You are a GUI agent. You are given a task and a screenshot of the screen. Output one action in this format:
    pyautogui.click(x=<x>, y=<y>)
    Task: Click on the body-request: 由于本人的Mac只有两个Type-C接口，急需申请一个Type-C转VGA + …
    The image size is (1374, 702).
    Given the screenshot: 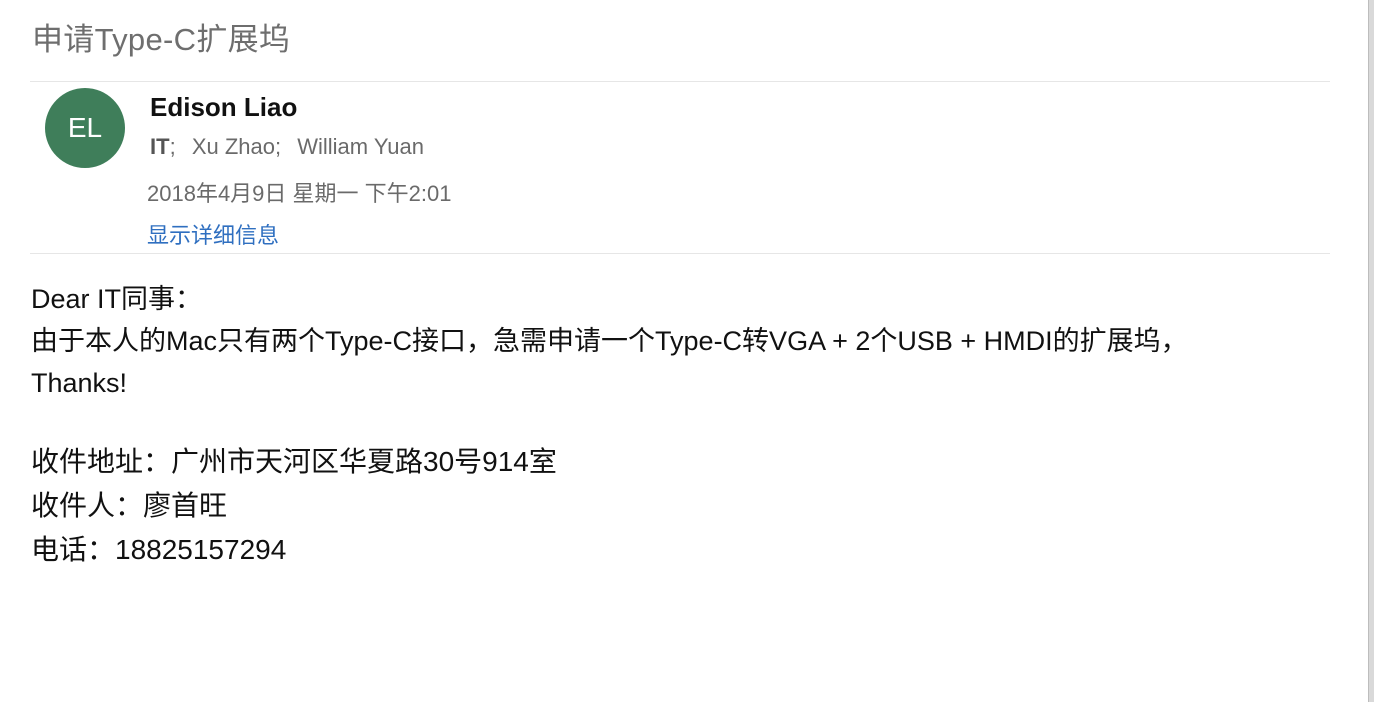 What is the action you would take?
    pyautogui.click(x=609, y=341)
    